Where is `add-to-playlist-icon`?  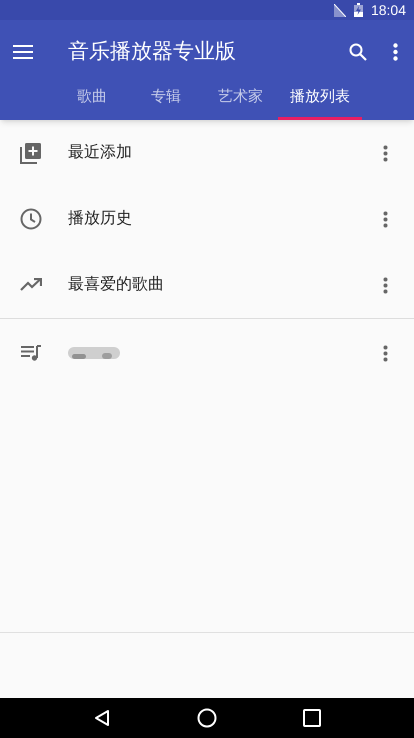
add-to-playlist-icon is located at coordinates (31, 153).